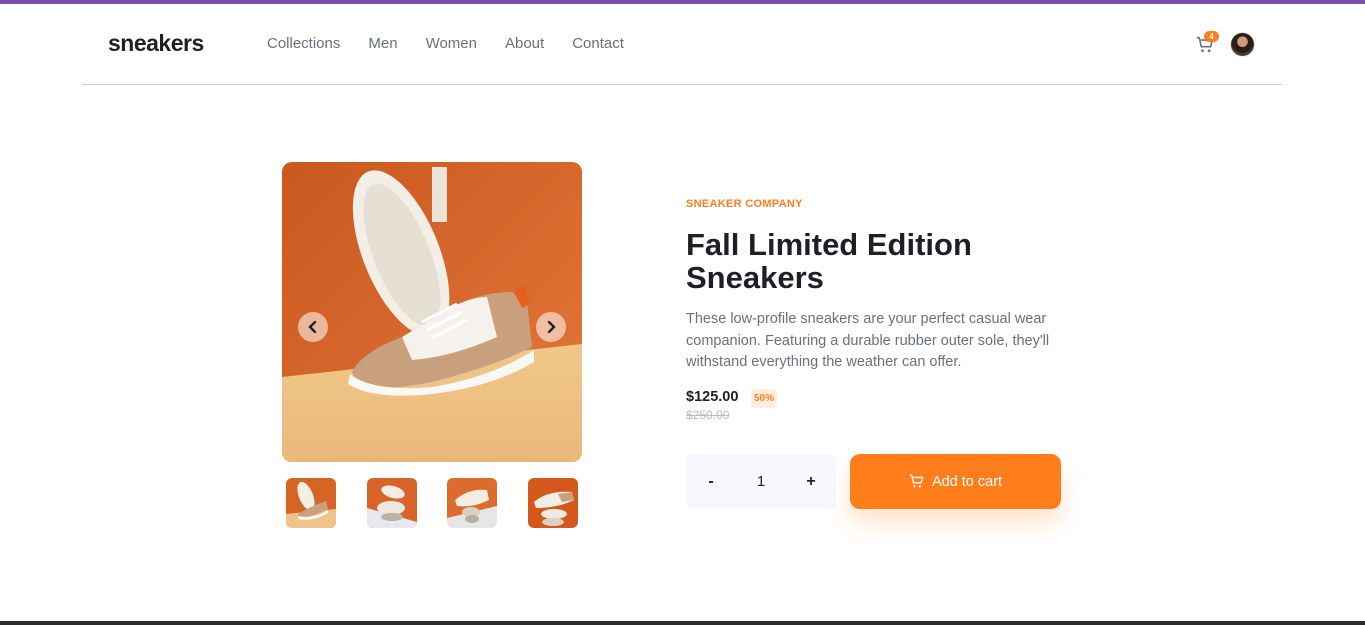 The width and height of the screenshot is (1365, 625). Describe the element at coordinates (711, 481) in the screenshot. I see `quantity-decrease-button: -` at that location.